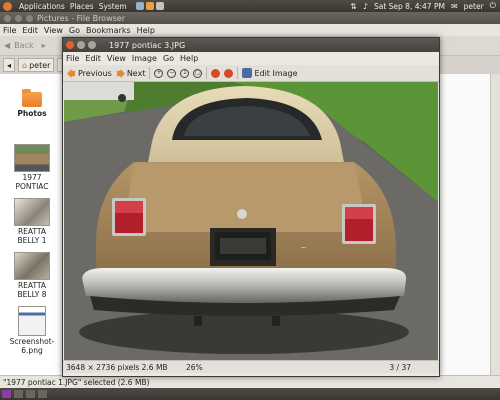  I want to click on fb-menu-view: View, so click(53, 30).